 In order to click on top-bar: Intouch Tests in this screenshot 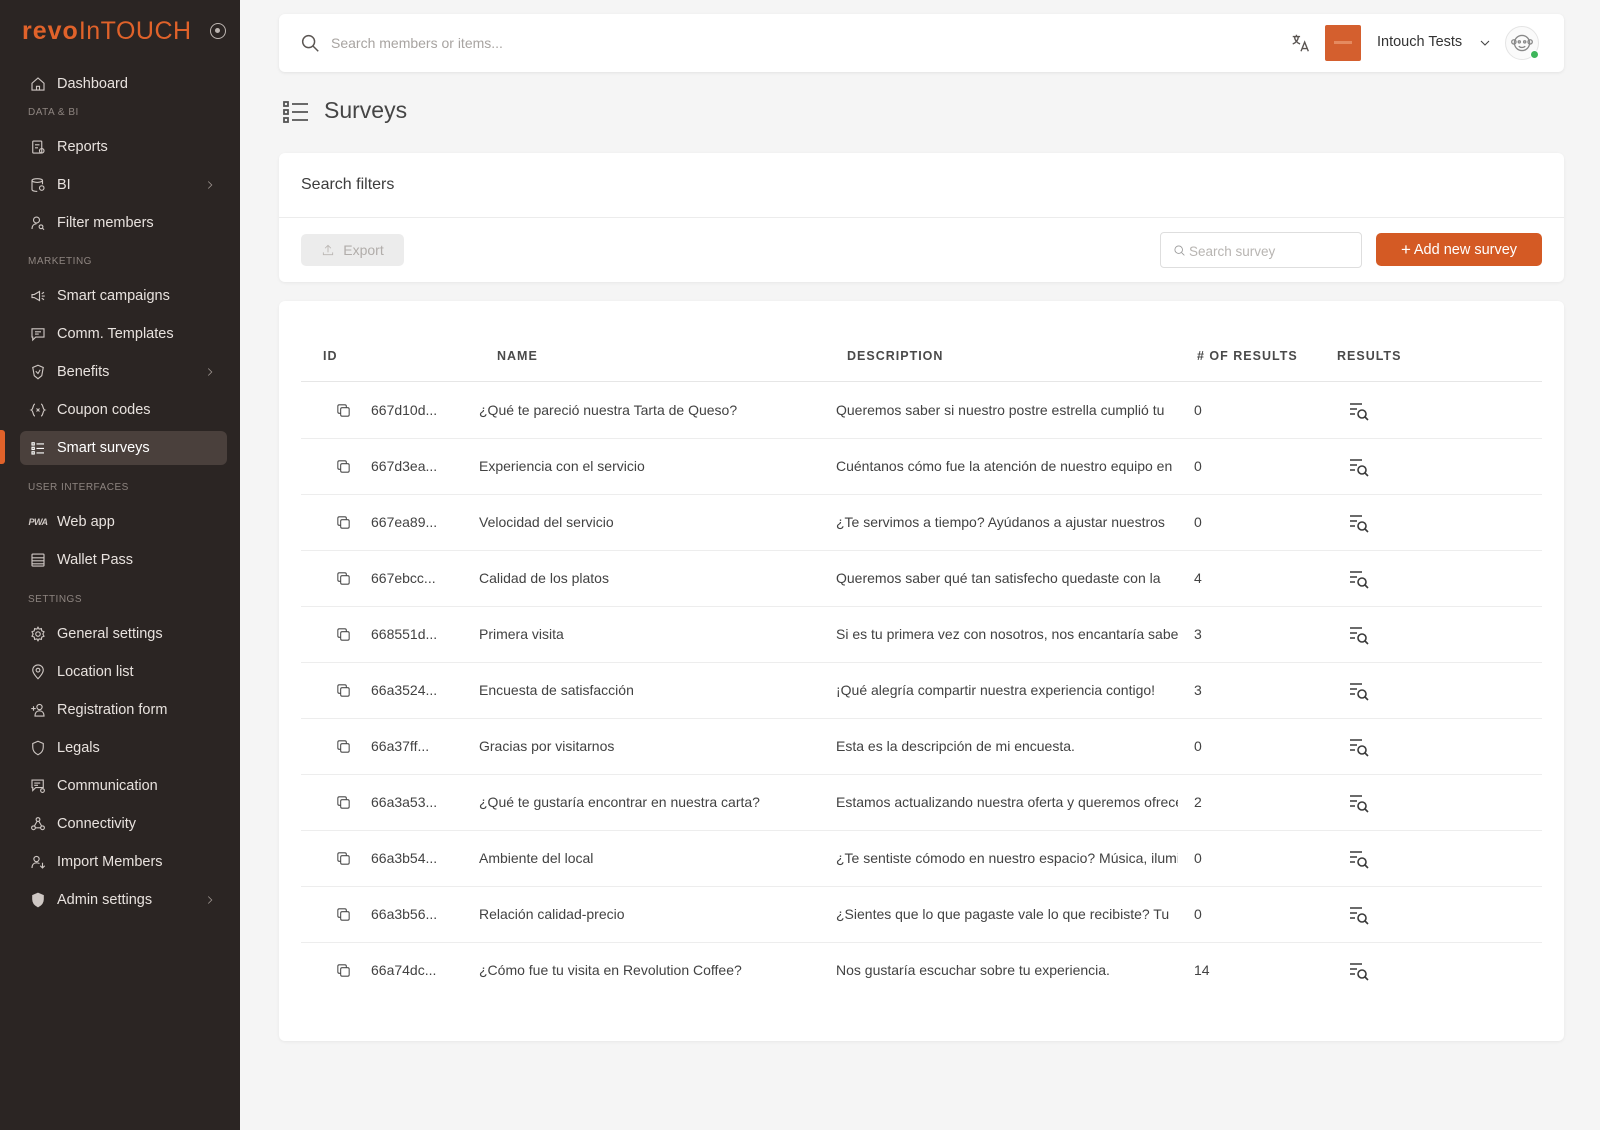, I will do `click(921, 43)`.